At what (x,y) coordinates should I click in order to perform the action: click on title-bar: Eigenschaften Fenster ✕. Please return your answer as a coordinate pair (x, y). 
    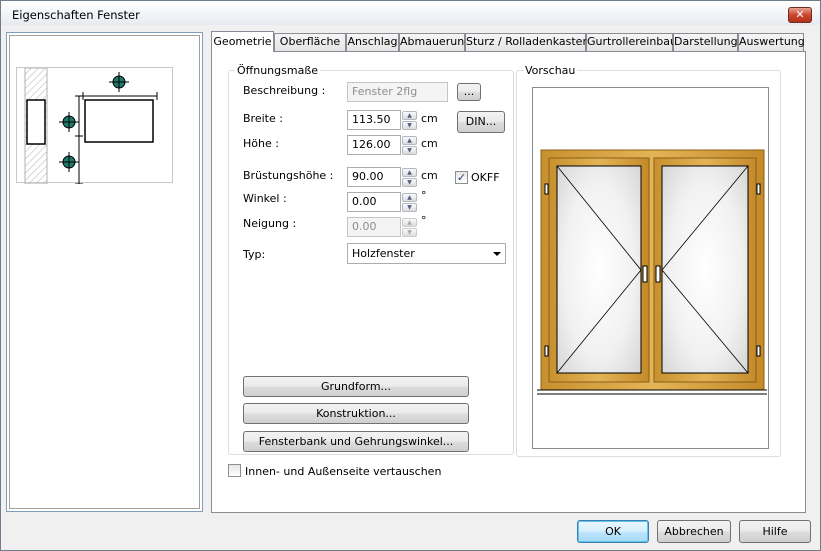
    Looking at the image, I should click on (410, 13).